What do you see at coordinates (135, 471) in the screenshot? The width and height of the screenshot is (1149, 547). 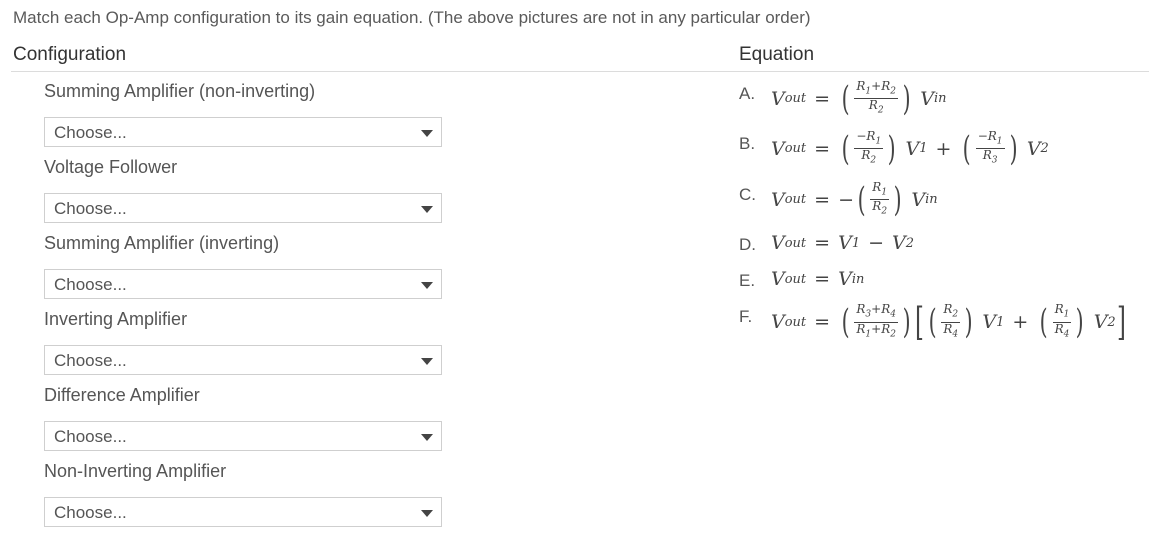 I see `config-label-noninverting: Non-Inverting Amplifier` at bounding box center [135, 471].